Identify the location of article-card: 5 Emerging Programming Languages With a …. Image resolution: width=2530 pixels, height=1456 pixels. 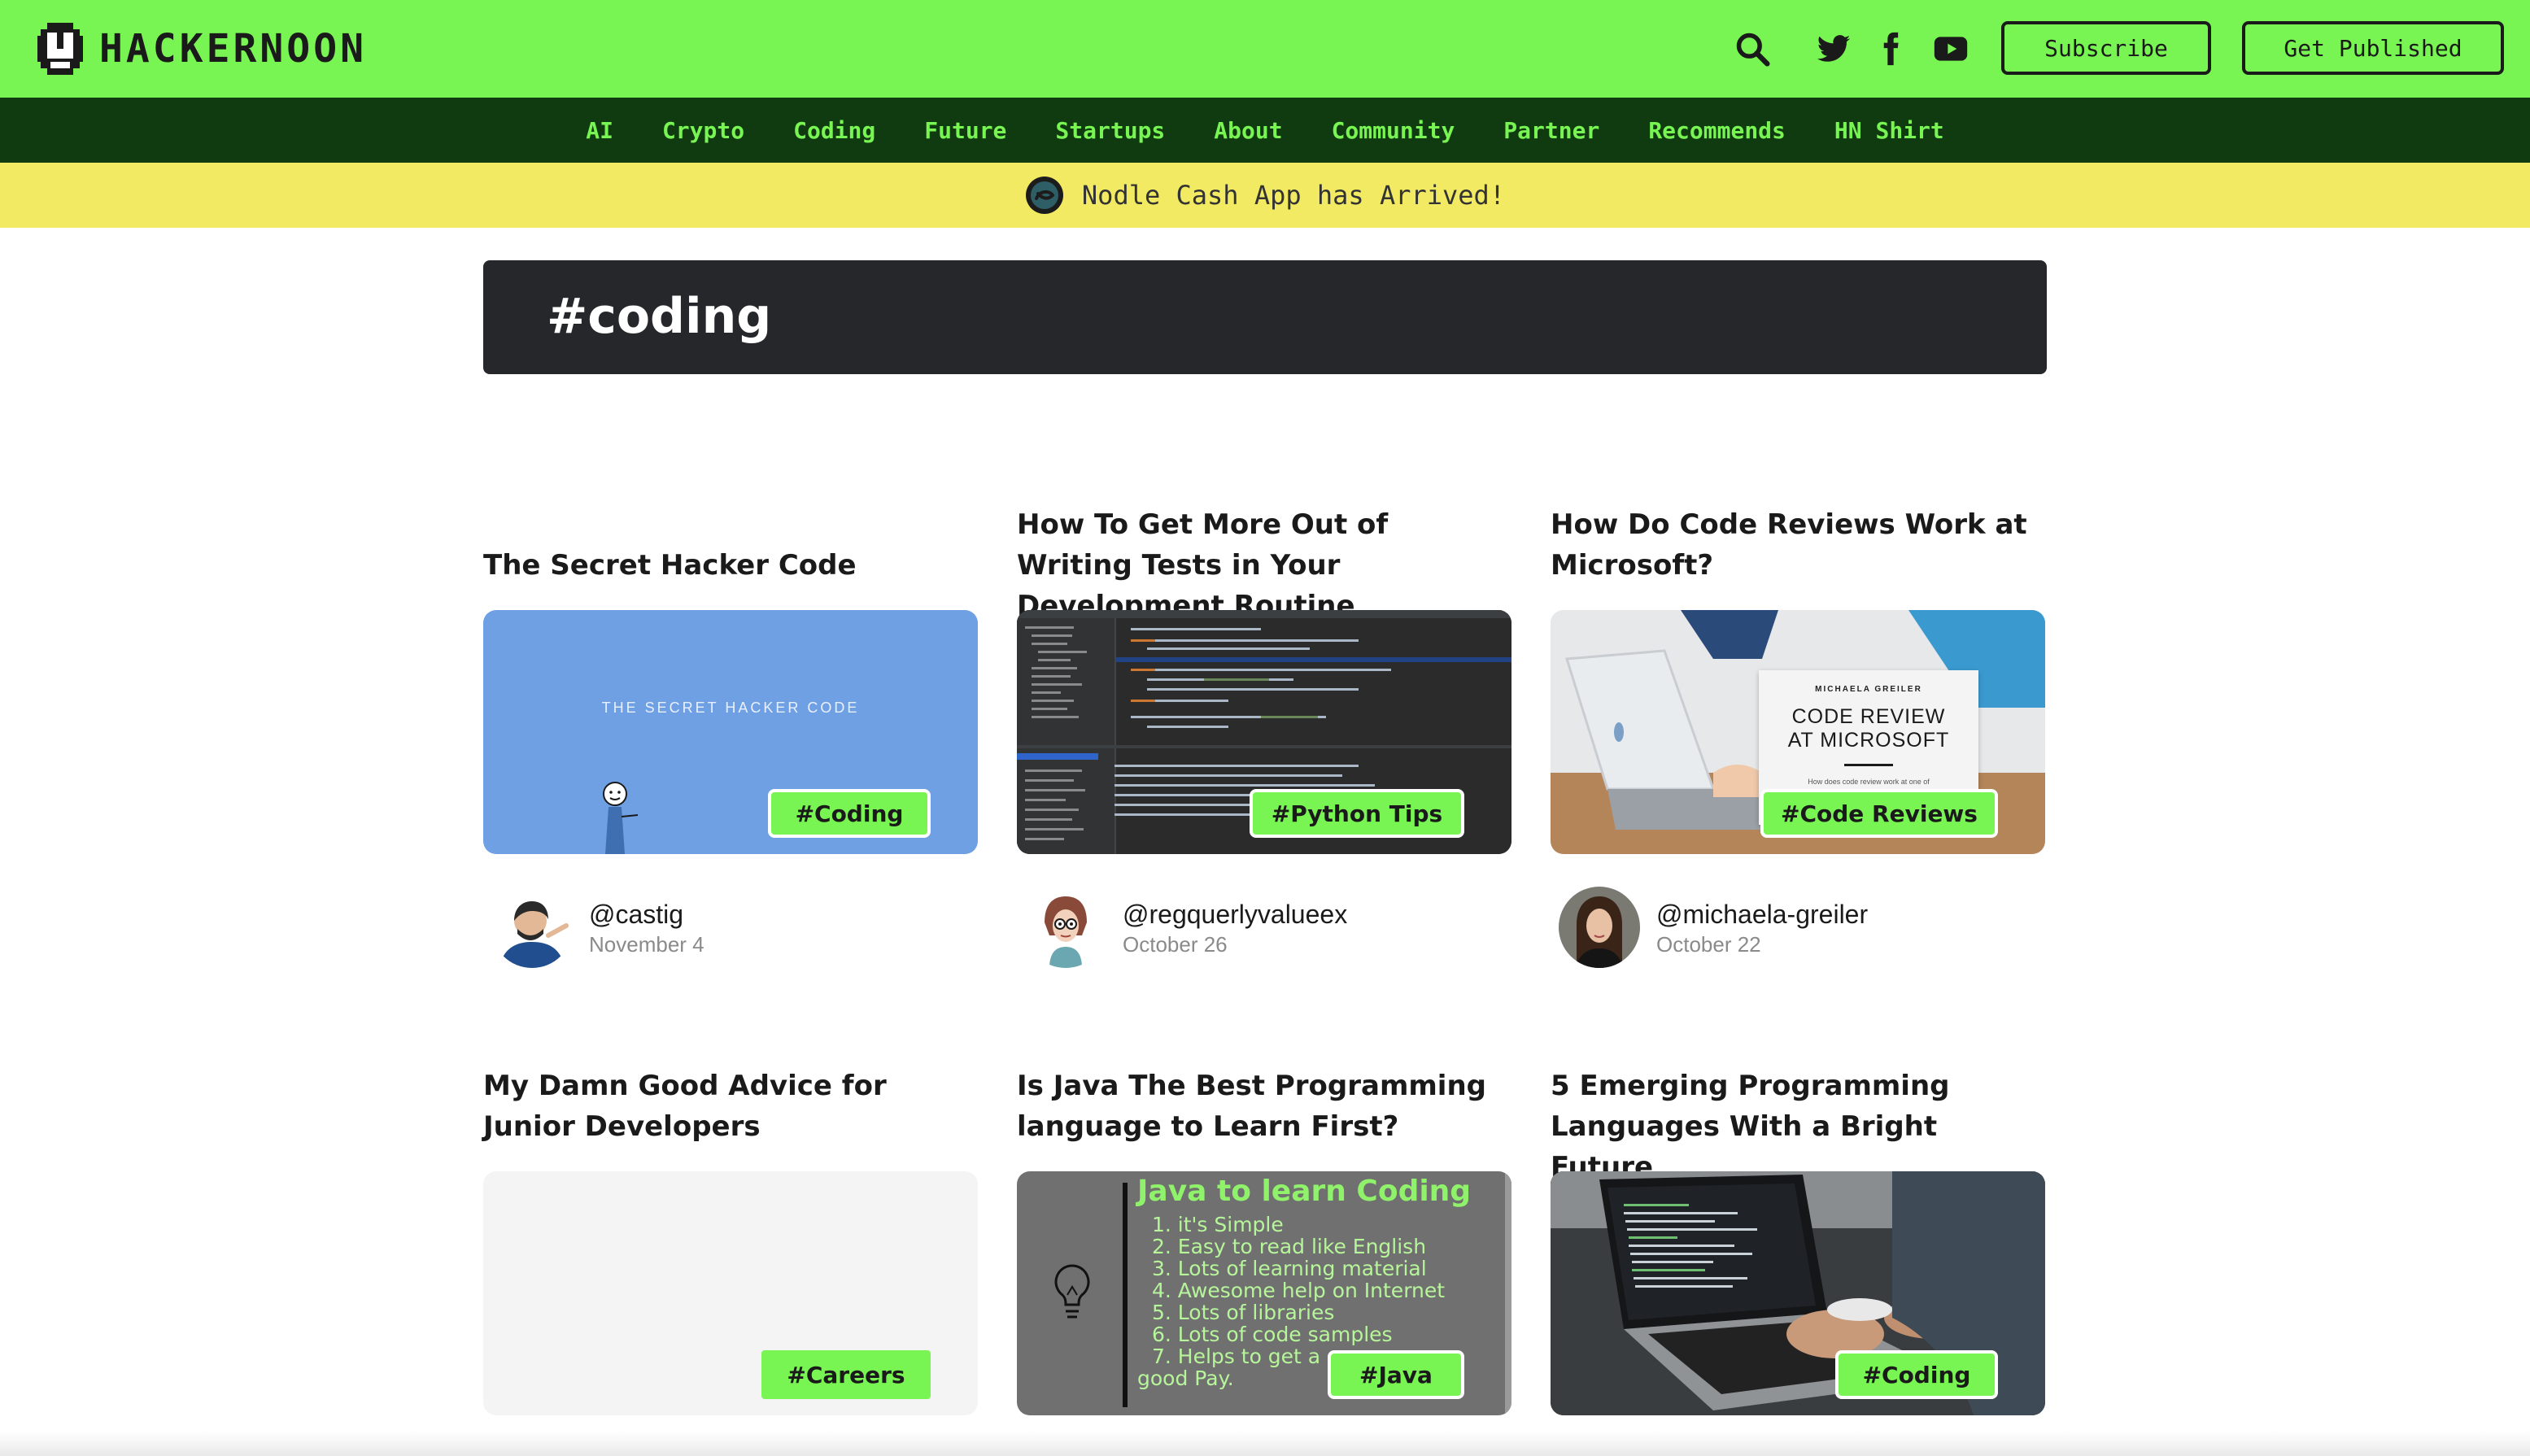
(1798, 1244).